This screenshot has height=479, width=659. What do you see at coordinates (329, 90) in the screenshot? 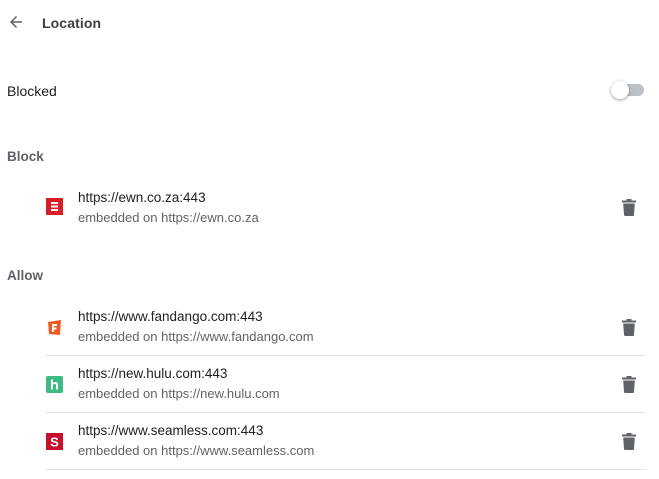
I see `blocked-setting-row: Blocked` at bounding box center [329, 90].